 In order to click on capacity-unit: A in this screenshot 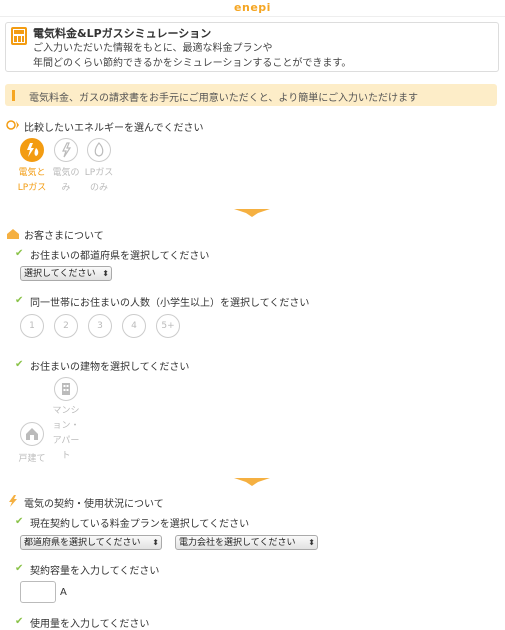, I will do `click(63, 592)`.